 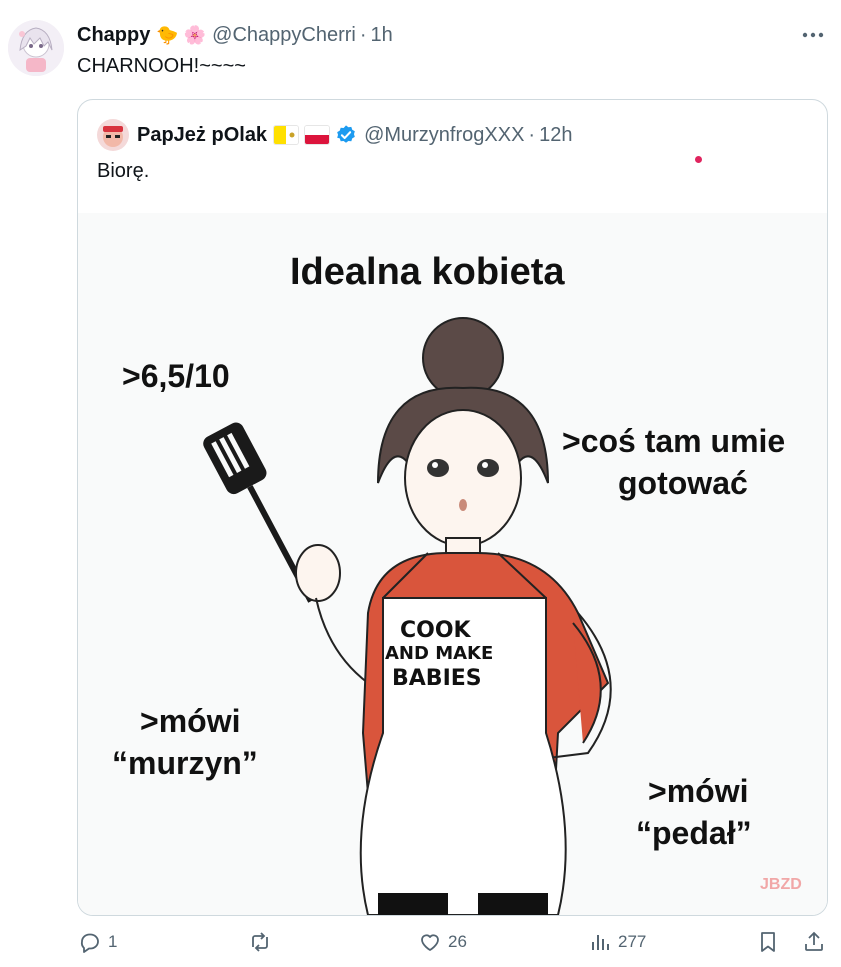 I want to click on timestamp: 1h, so click(x=382, y=35).